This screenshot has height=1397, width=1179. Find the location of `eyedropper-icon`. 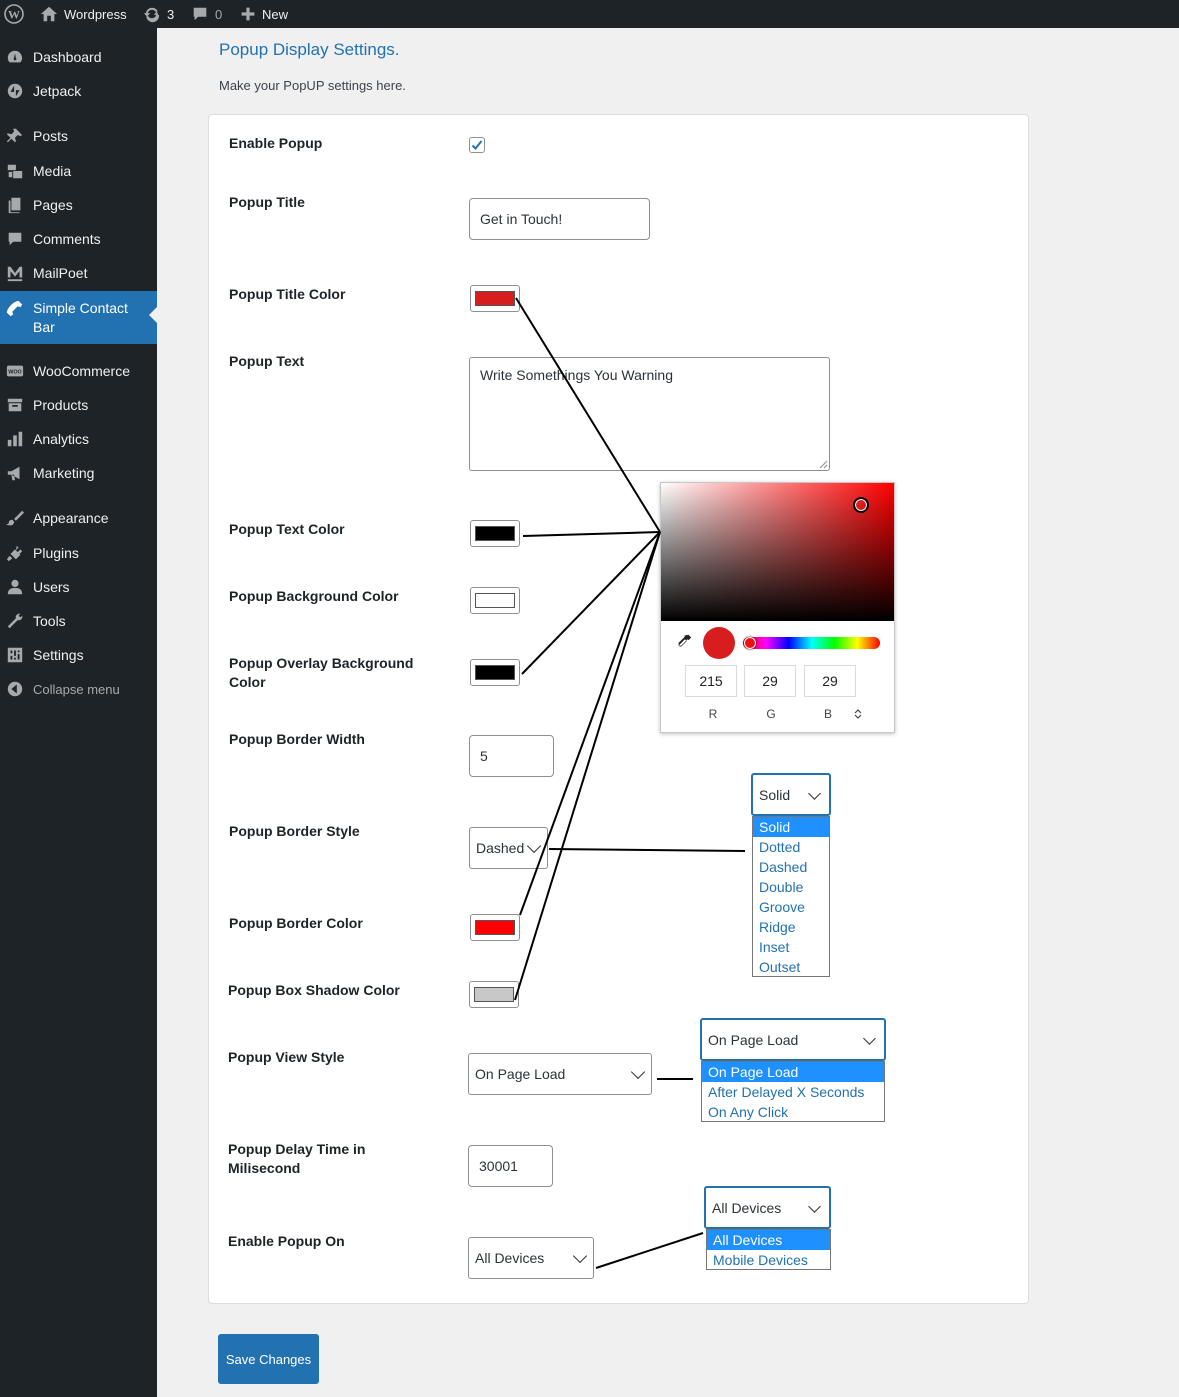

eyedropper-icon is located at coordinates (684, 642).